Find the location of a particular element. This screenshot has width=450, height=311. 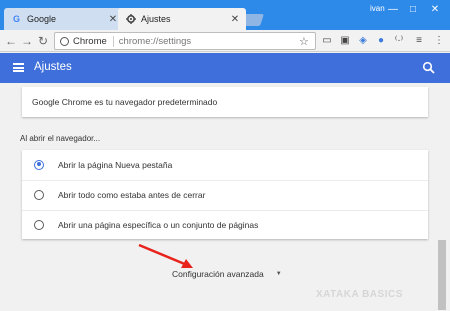

advanced-settings-label: Configuración avanzada is located at coordinates (218, 274).